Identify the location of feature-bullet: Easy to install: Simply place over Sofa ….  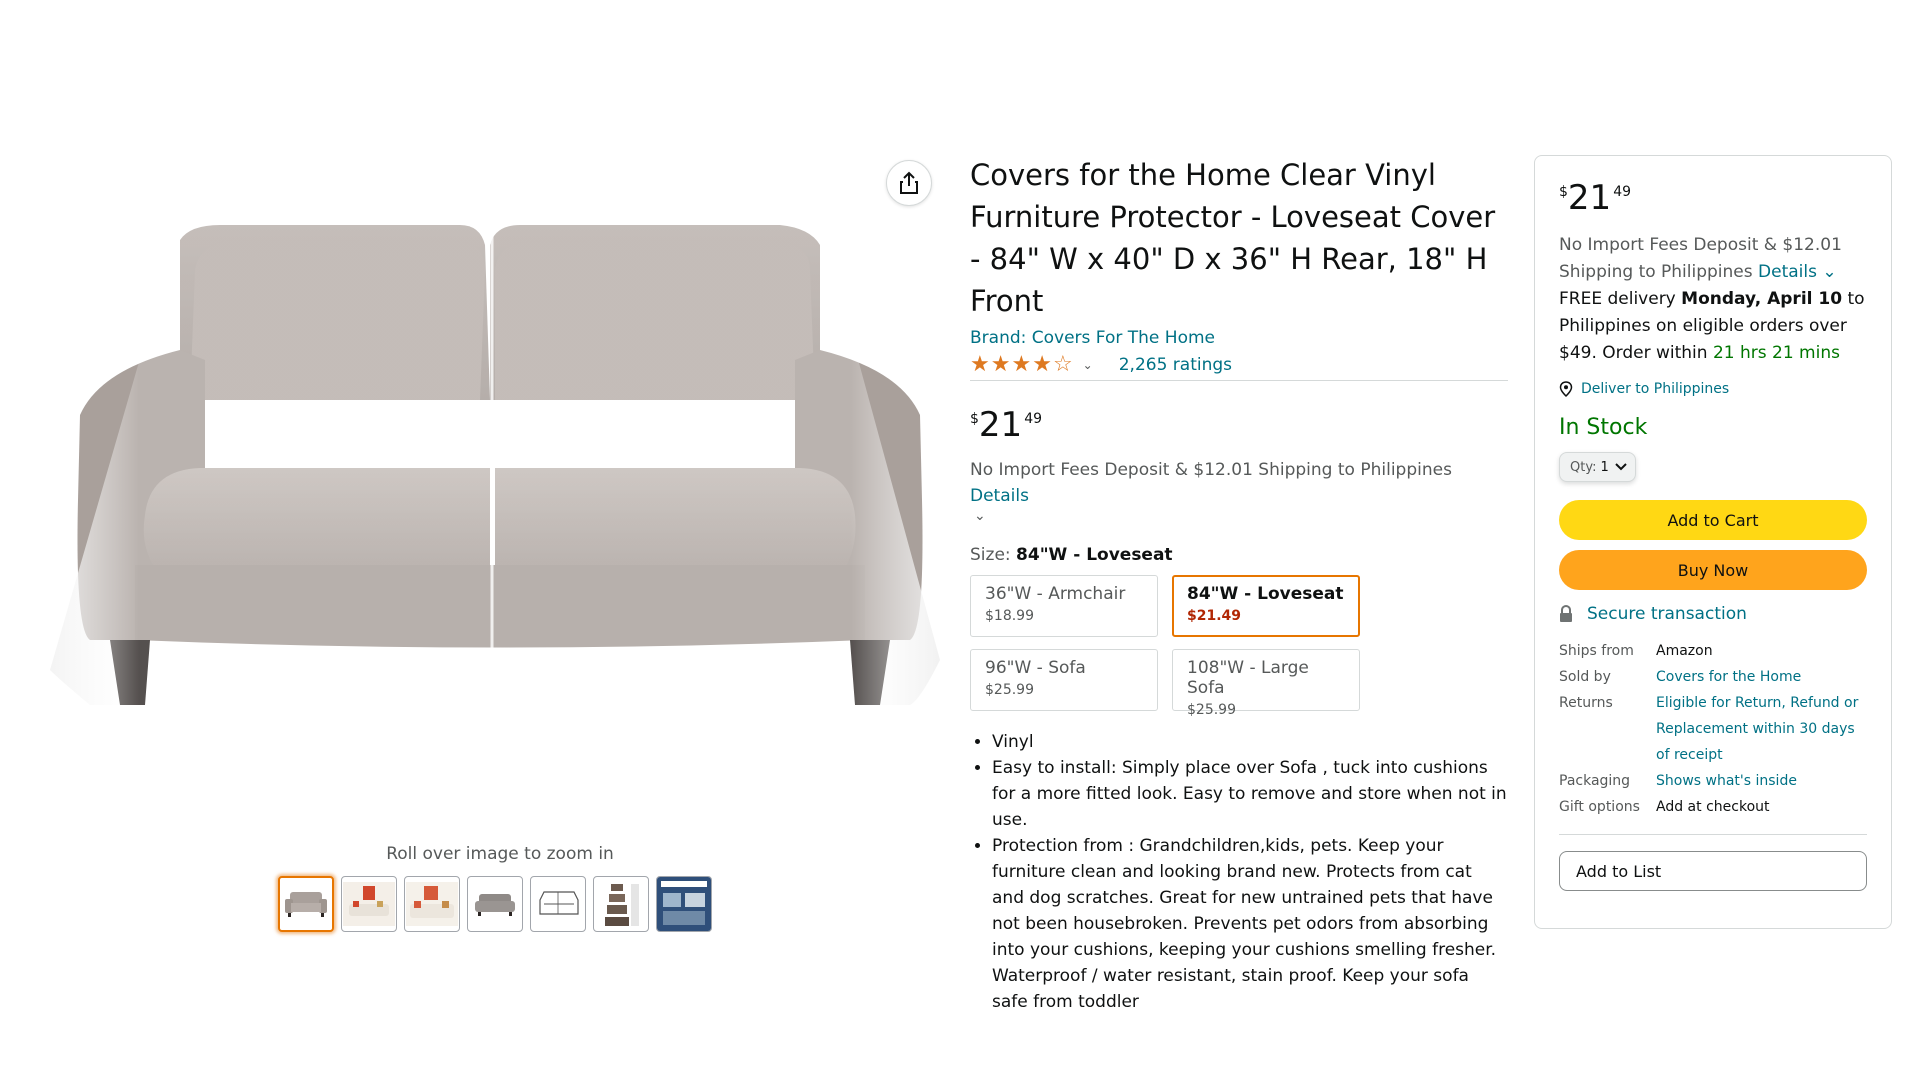
(1250, 794).